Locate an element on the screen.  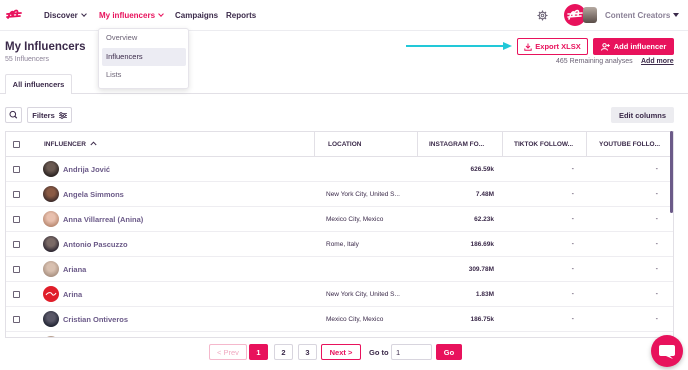
nav-discover: Discover is located at coordinates (65, 15).